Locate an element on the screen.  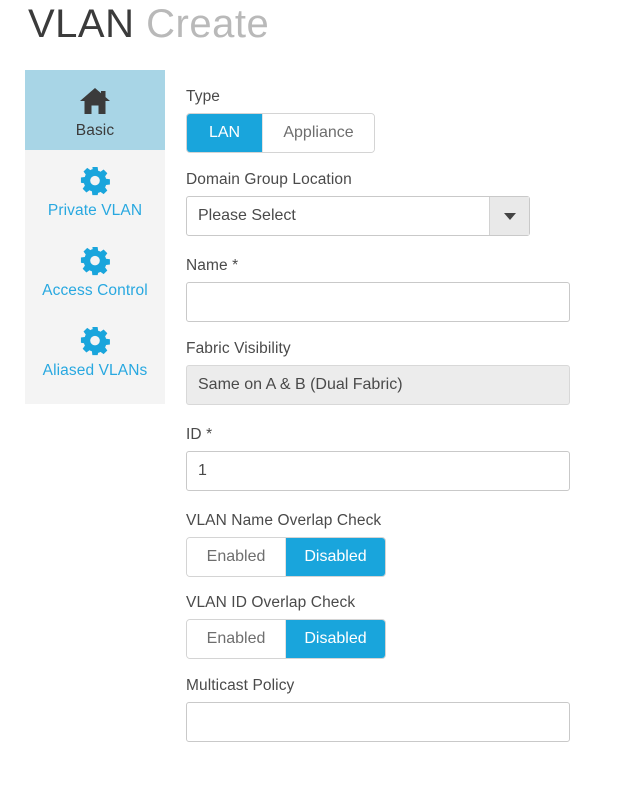
field-vlan-name-overlap-check: VLAN Name Overlap Check Enabled Disabled is located at coordinates (386, 544).